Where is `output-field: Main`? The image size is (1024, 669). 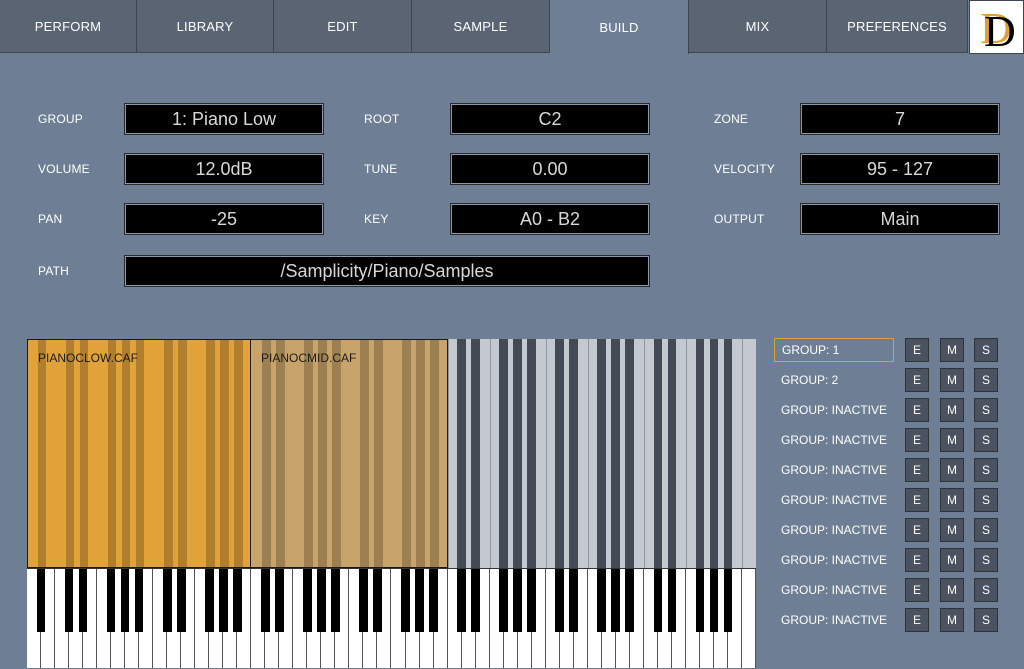 output-field: Main is located at coordinates (900, 219).